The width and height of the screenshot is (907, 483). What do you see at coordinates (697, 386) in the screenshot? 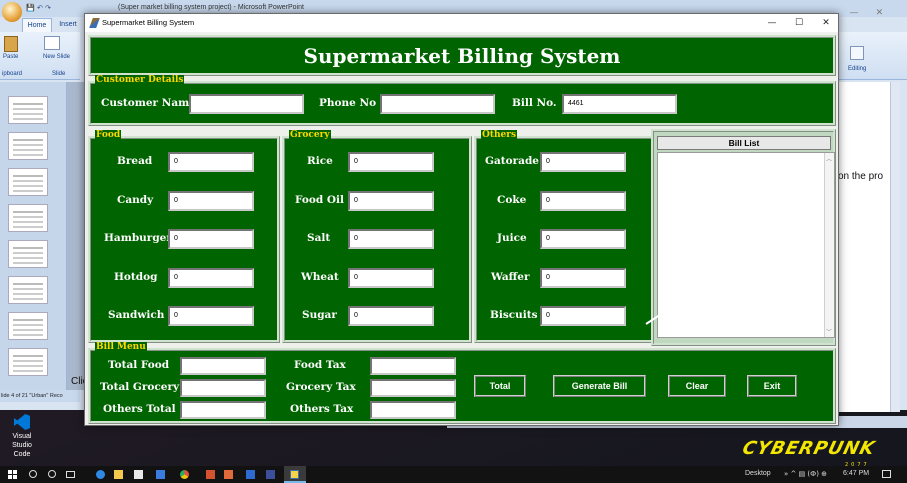
I see `clear-button: Clear` at bounding box center [697, 386].